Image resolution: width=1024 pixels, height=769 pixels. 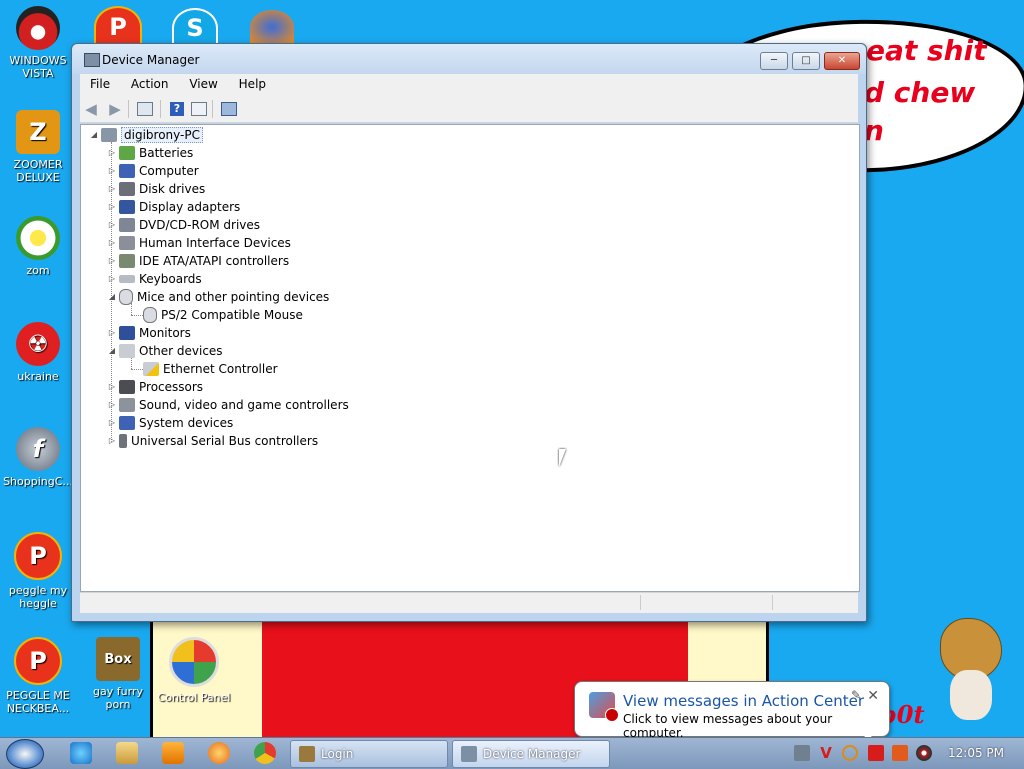 What do you see at coordinates (38, 43) in the screenshot?
I see `desktop-icon-windows-vista: WINDOWS VISTA` at bounding box center [38, 43].